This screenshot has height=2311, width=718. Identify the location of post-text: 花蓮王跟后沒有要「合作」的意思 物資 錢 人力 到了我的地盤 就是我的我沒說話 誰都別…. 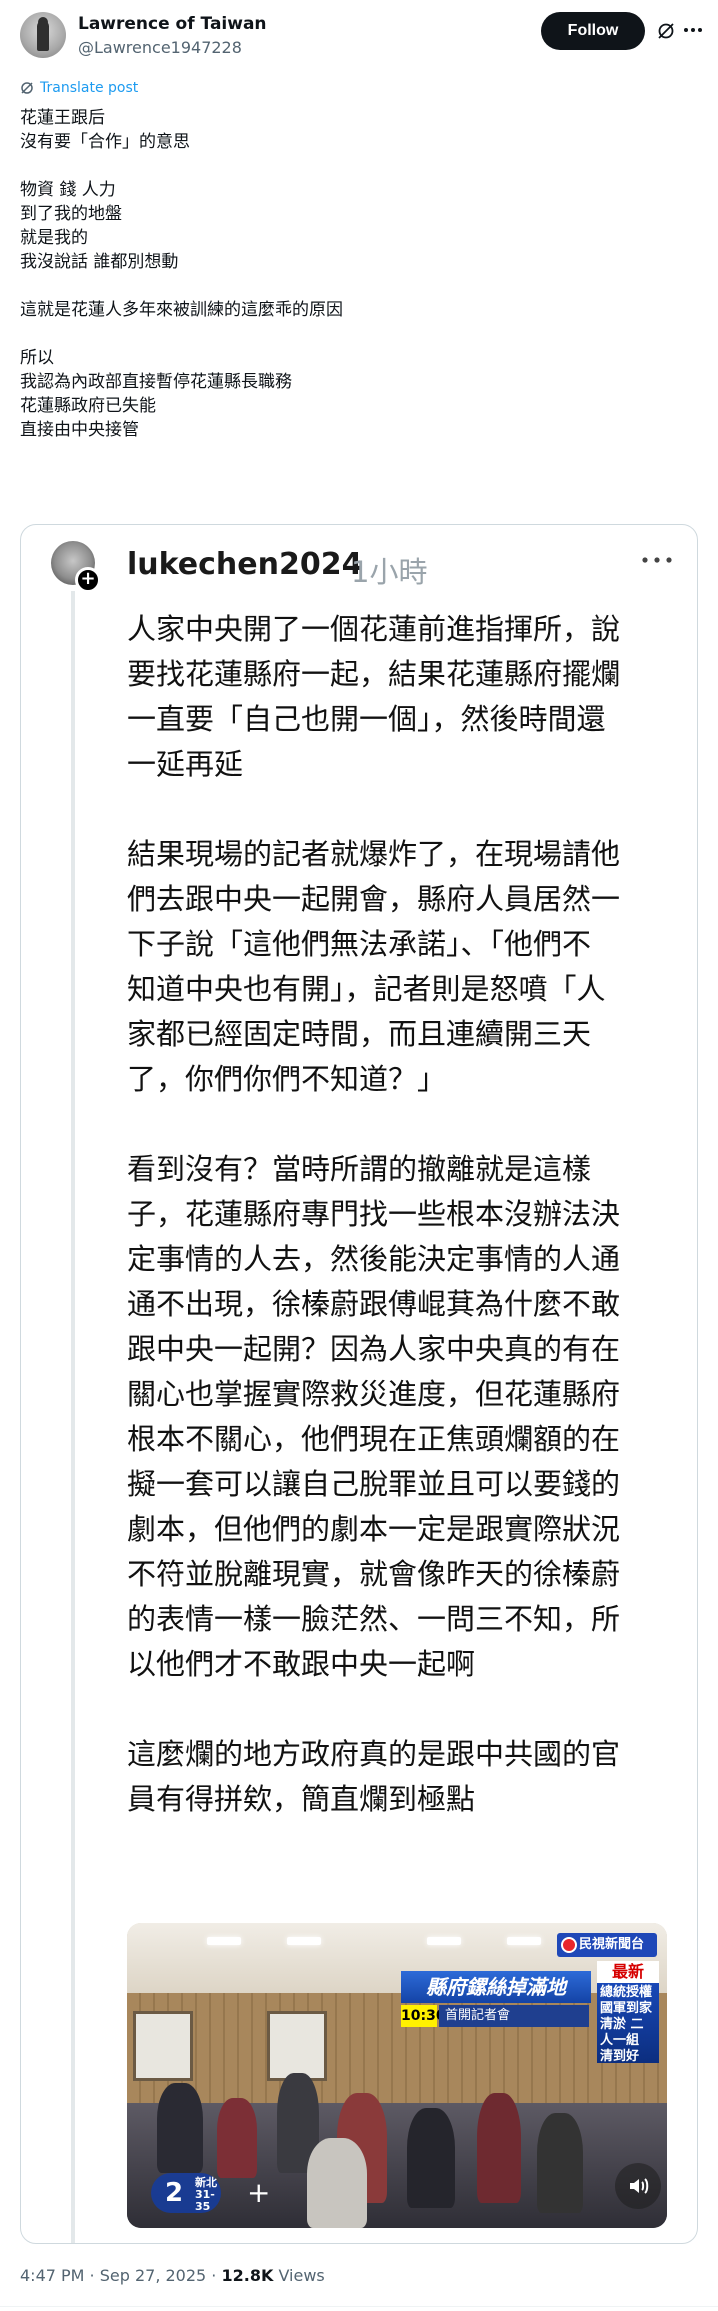
(350, 274).